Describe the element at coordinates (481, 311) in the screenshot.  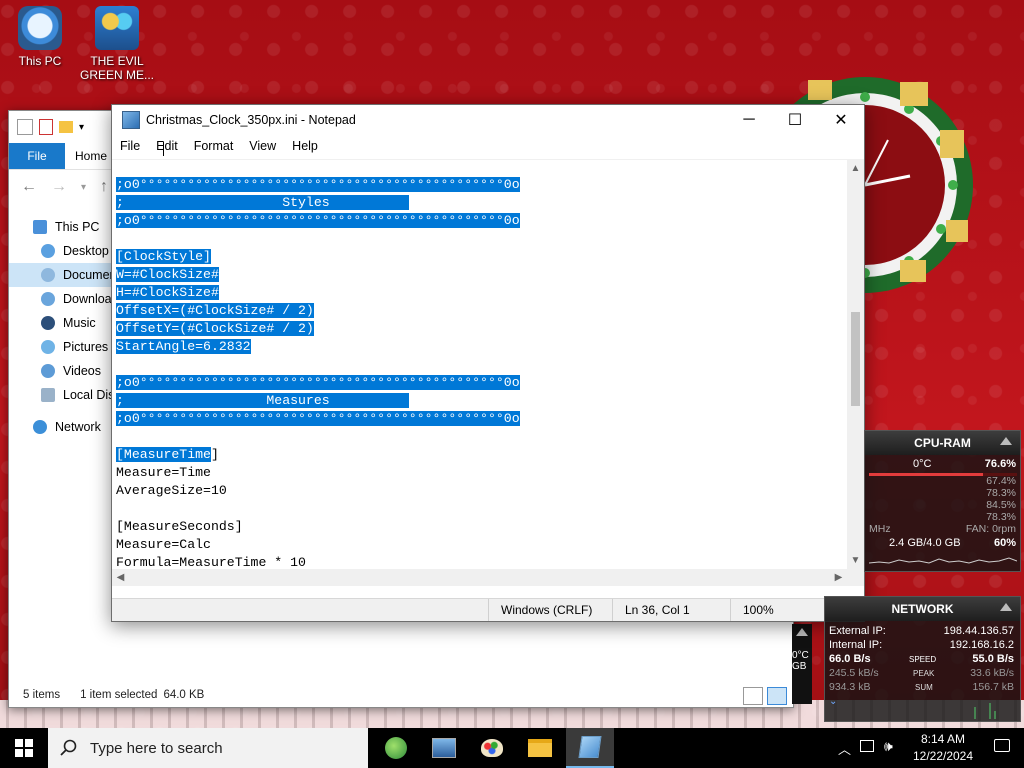
I see `text-line: OffsetX=(#ClockSize# / 2)` at that location.